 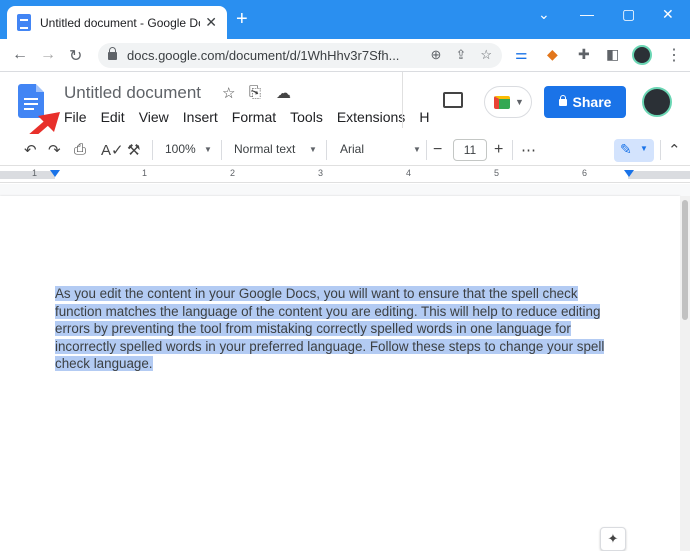 I want to click on cloud-status-icon: ☁, so click(x=283, y=93).